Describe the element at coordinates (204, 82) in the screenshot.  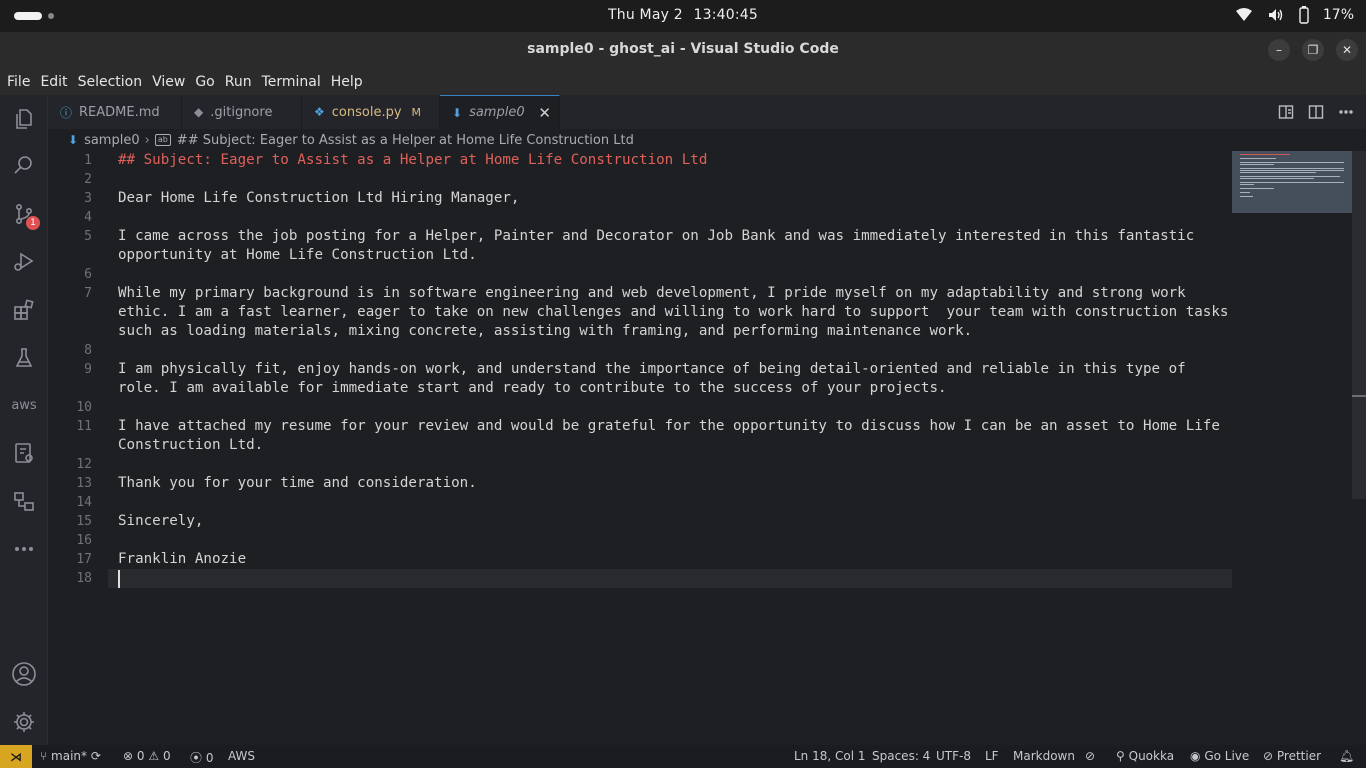
I see `menu-go: Go` at that location.